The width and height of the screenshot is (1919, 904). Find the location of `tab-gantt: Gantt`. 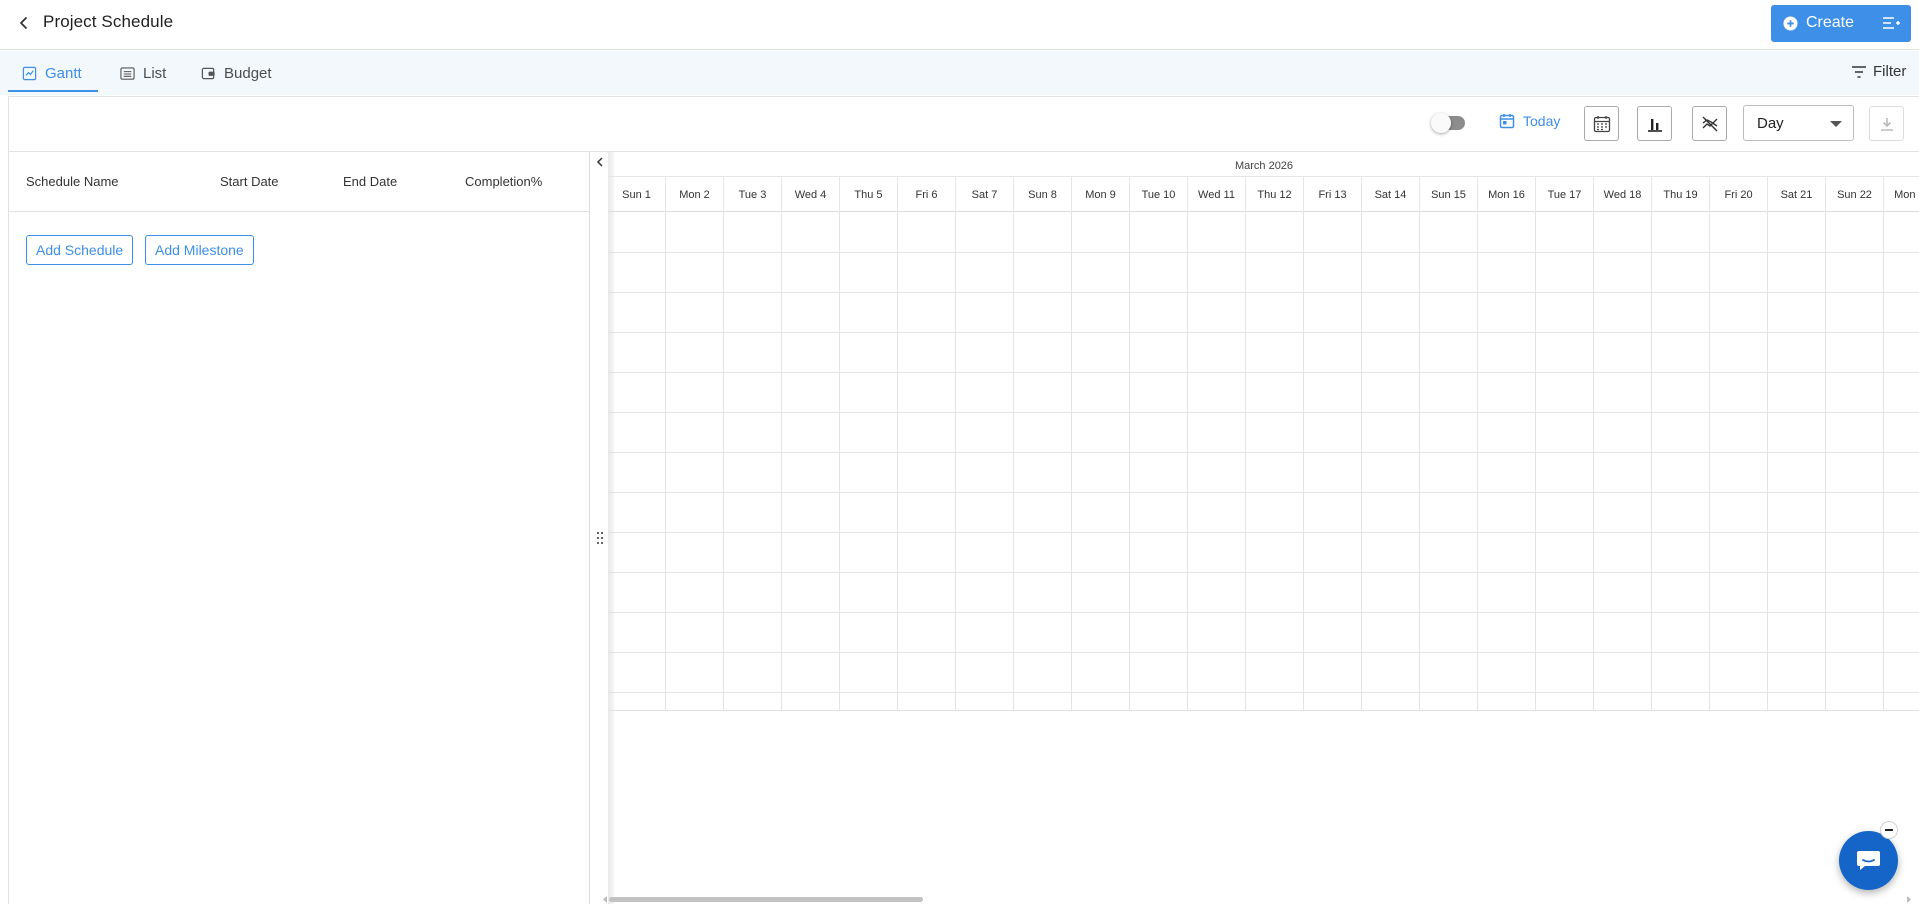

tab-gantt: Gantt is located at coordinates (53, 73).